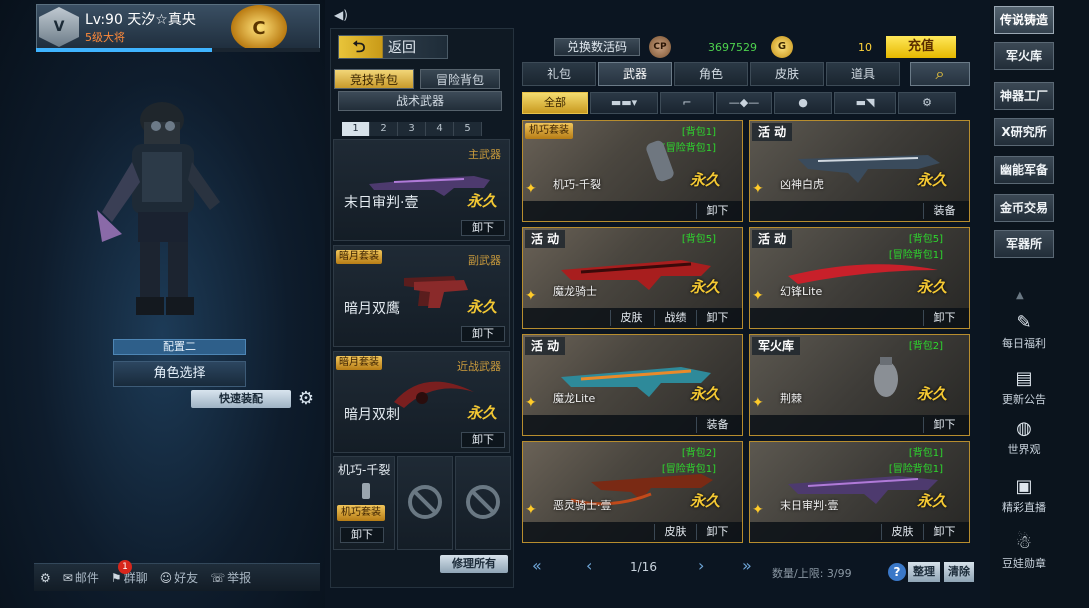 This screenshot has height=608, width=1089. I want to click on tab-items: 道具, so click(863, 74).